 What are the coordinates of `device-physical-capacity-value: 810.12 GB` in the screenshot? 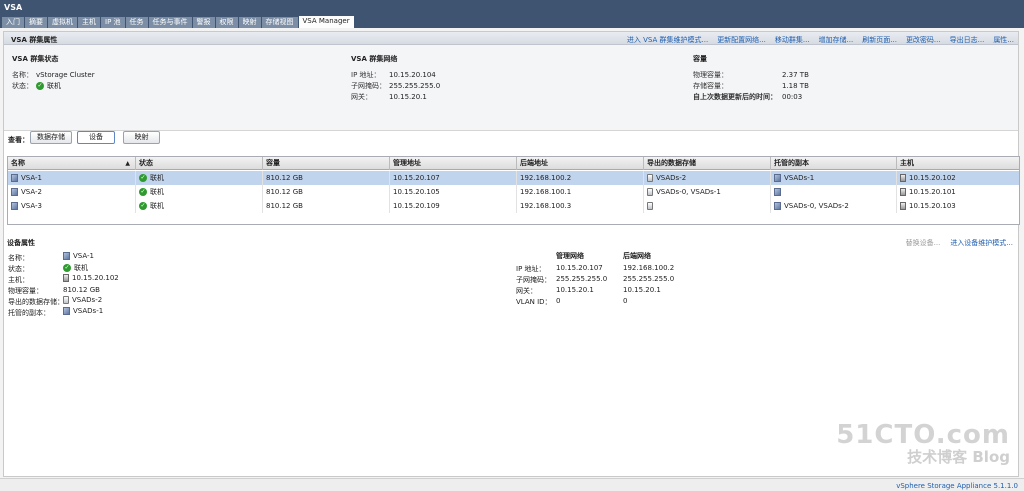 It's located at (81, 290).